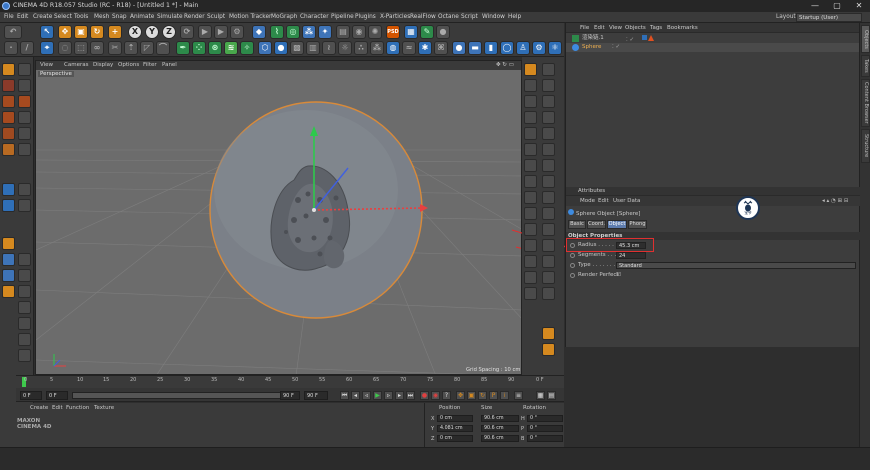  Describe the element at coordinates (63, 17) in the screenshot. I see `menu-select: Select` at that location.